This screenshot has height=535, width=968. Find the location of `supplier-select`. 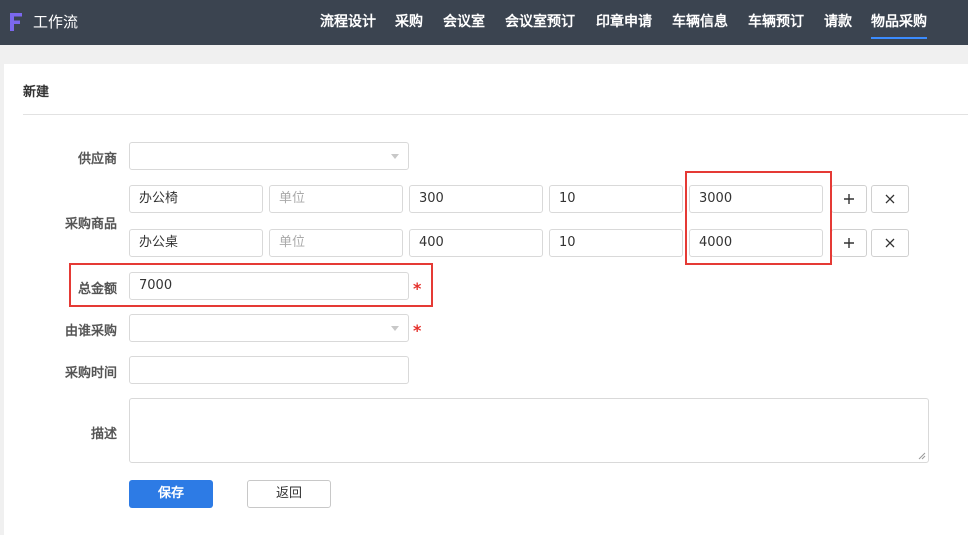

supplier-select is located at coordinates (269, 156).